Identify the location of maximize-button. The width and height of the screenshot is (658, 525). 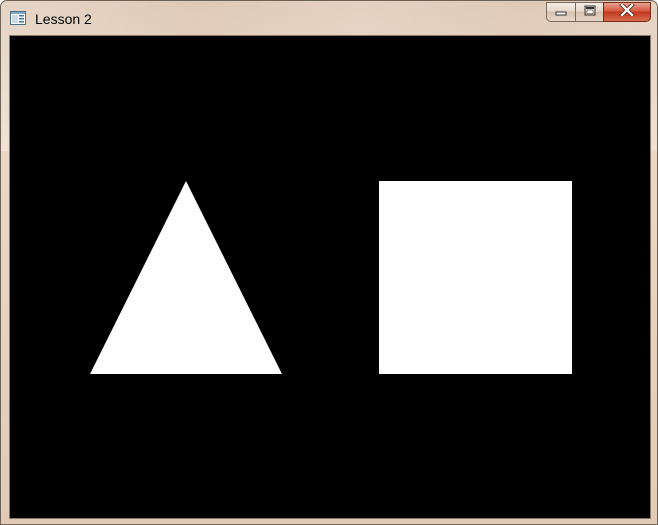
(589, 12).